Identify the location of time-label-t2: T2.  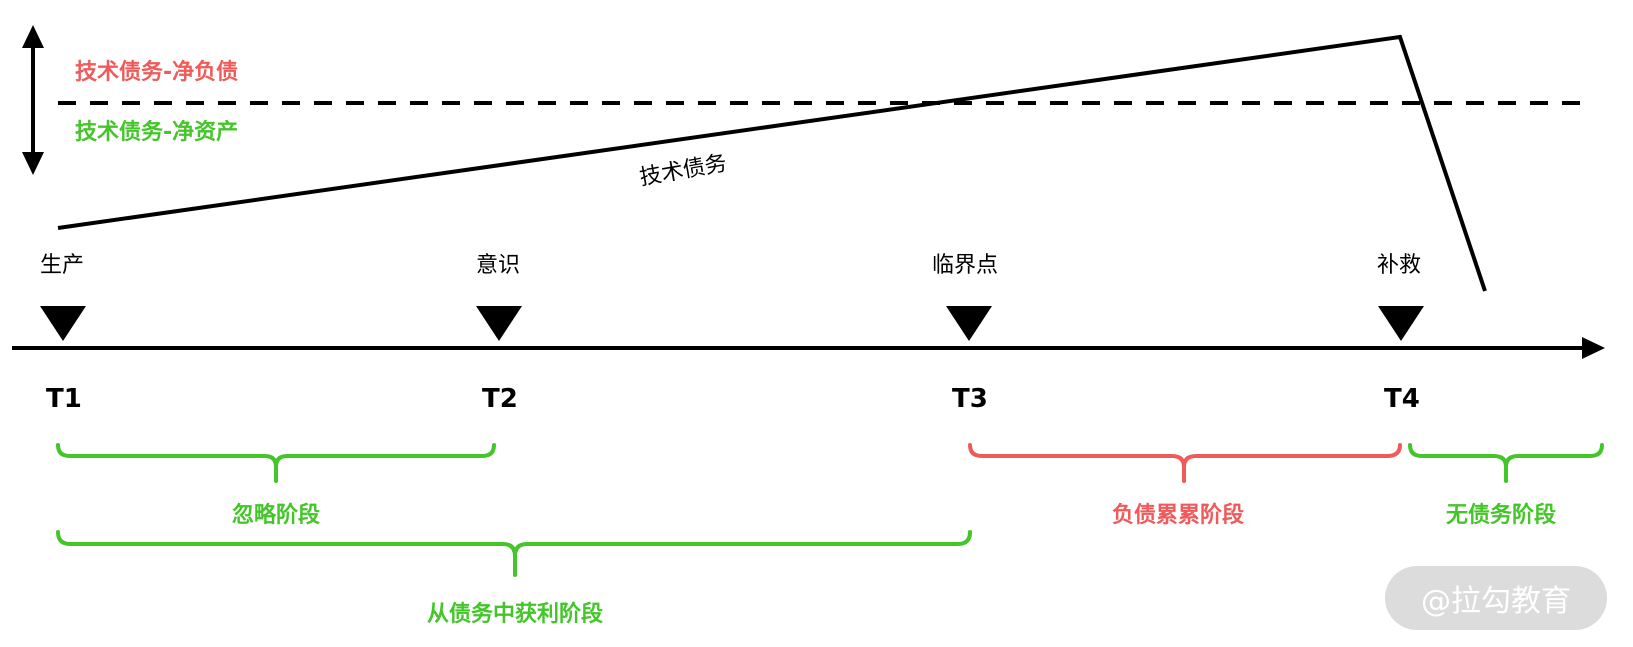
(500, 399).